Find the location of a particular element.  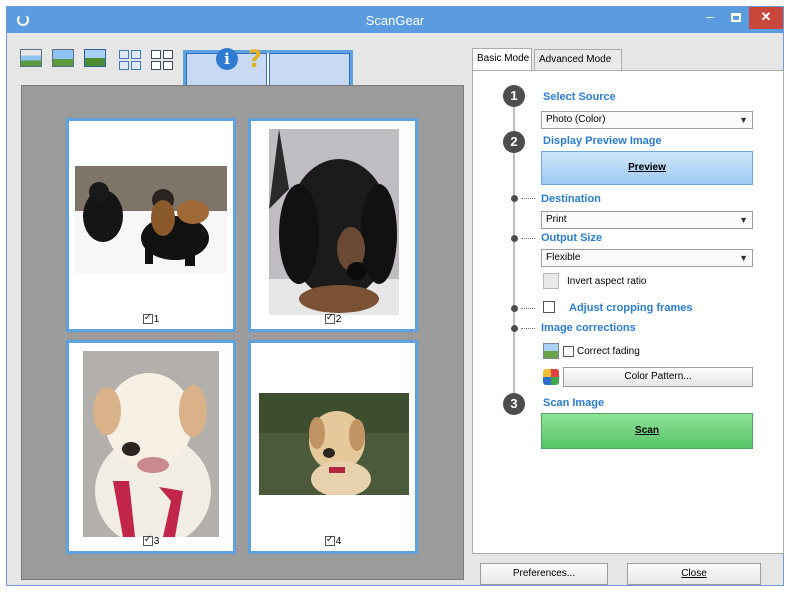

display-preview-label: Display Preview Image is located at coordinates (602, 141).